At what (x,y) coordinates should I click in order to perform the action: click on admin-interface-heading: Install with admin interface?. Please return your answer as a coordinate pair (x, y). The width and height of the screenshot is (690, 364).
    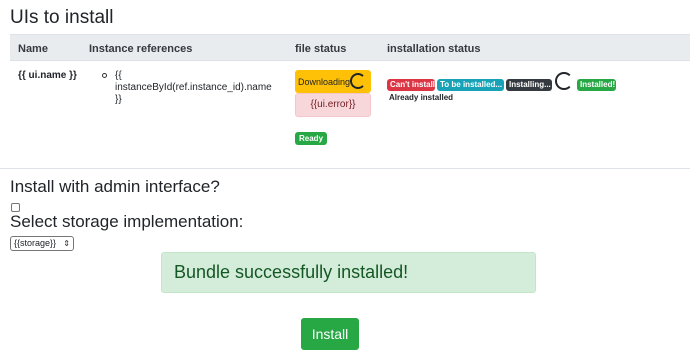
    Looking at the image, I should click on (115, 186).